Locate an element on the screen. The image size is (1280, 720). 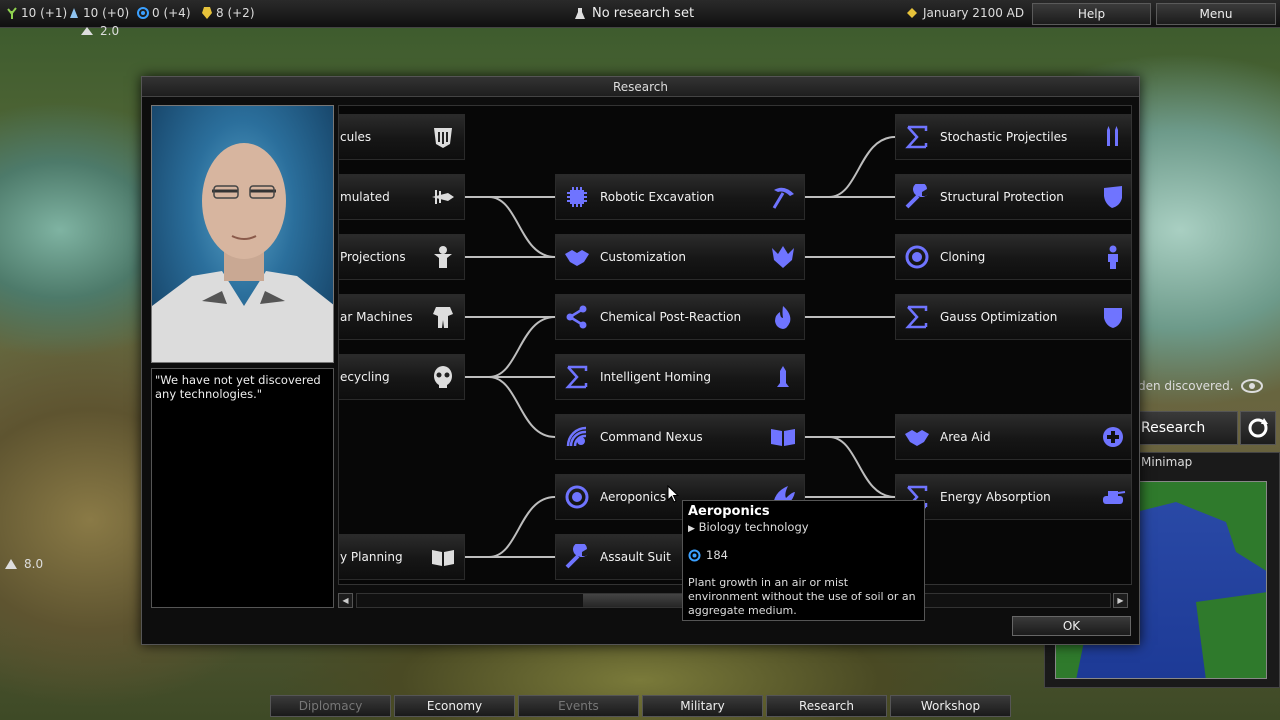
tech-node-energy-absorption: Energy Absorption is located at coordinates (1013, 497).